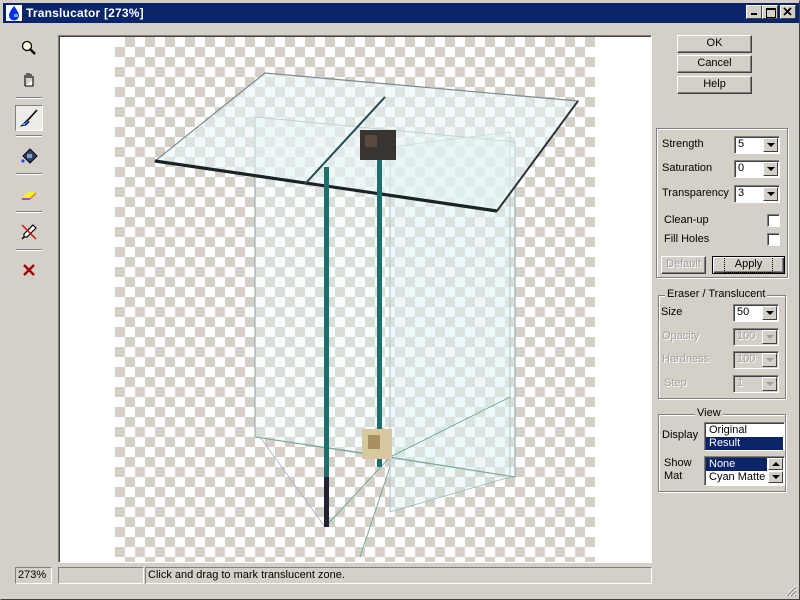 This screenshot has width=800, height=600. I want to click on view-group-title: View, so click(709, 413).